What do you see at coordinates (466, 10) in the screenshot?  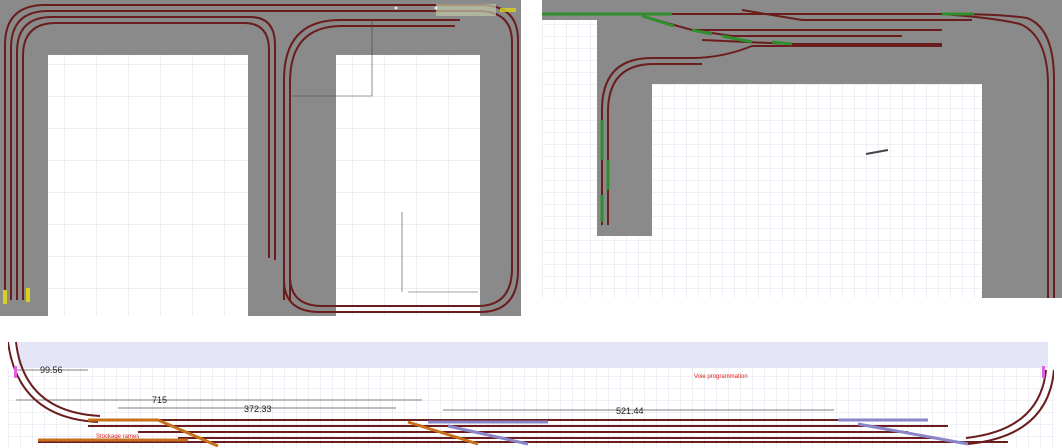 I see `turnout-marker` at bounding box center [466, 10].